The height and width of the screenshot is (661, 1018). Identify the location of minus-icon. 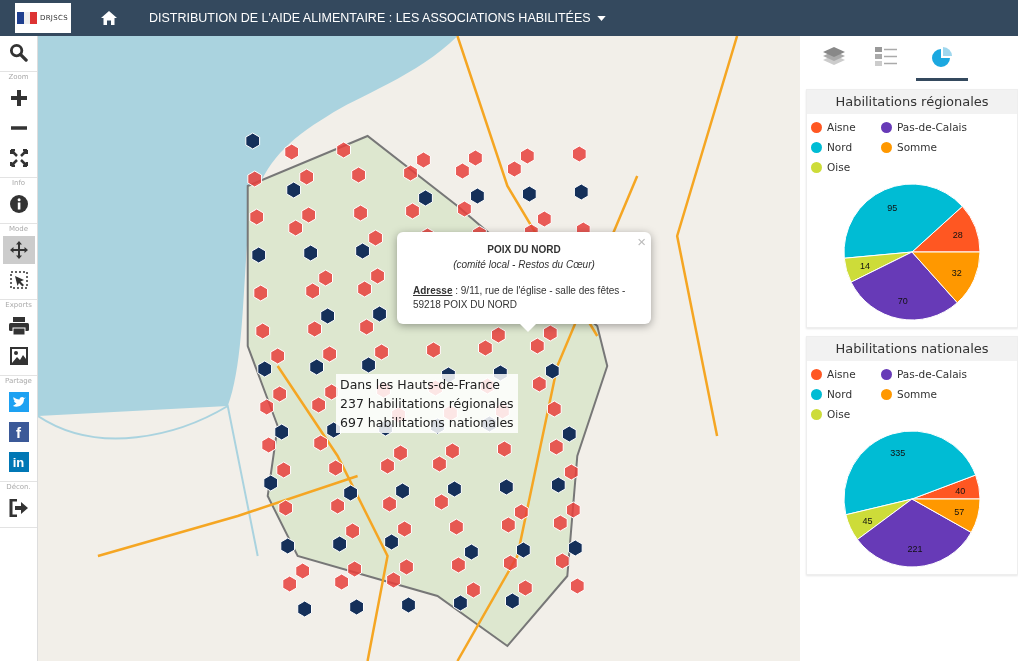
(18, 128).